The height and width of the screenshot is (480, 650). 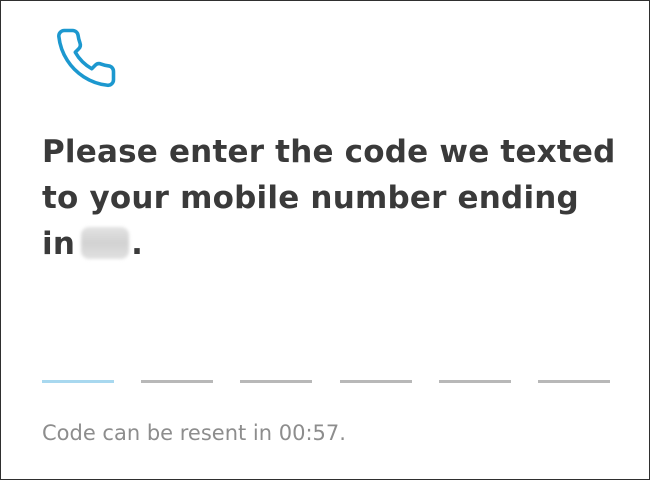 What do you see at coordinates (137, 244) in the screenshot?
I see `instruction-end-punctuation: .` at bounding box center [137, 244].